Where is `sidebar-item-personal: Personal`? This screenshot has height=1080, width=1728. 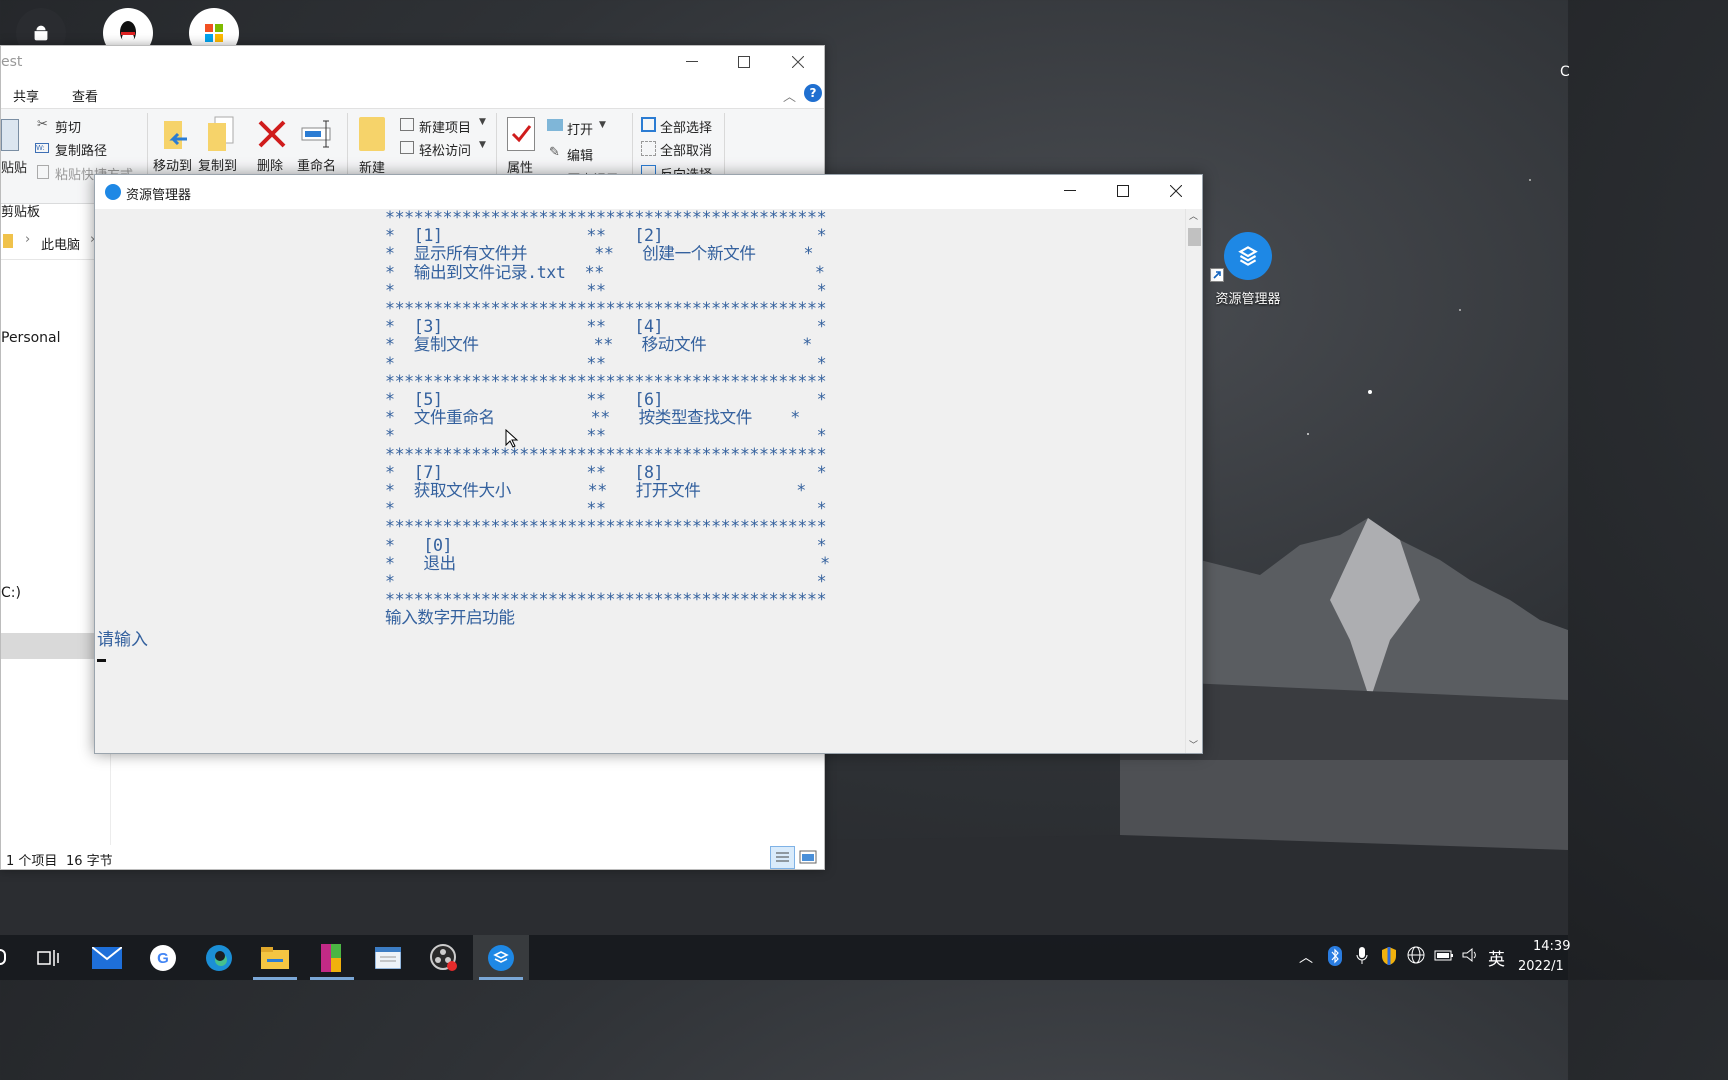
sidebar-item-personal: Personal is located at coordinates (31, 338).